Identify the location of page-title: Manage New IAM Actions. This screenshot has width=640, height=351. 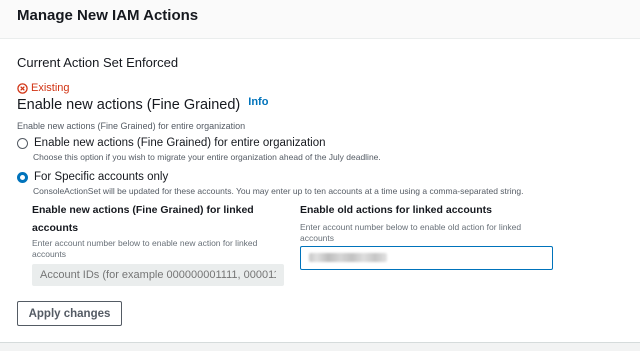
(108, 15).